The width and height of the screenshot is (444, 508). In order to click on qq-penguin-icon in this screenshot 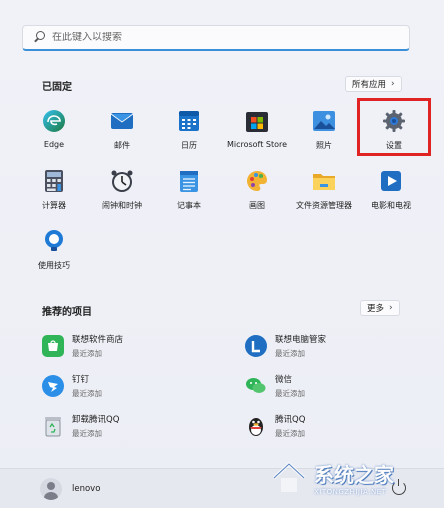, I will do `click(256, 426)`.